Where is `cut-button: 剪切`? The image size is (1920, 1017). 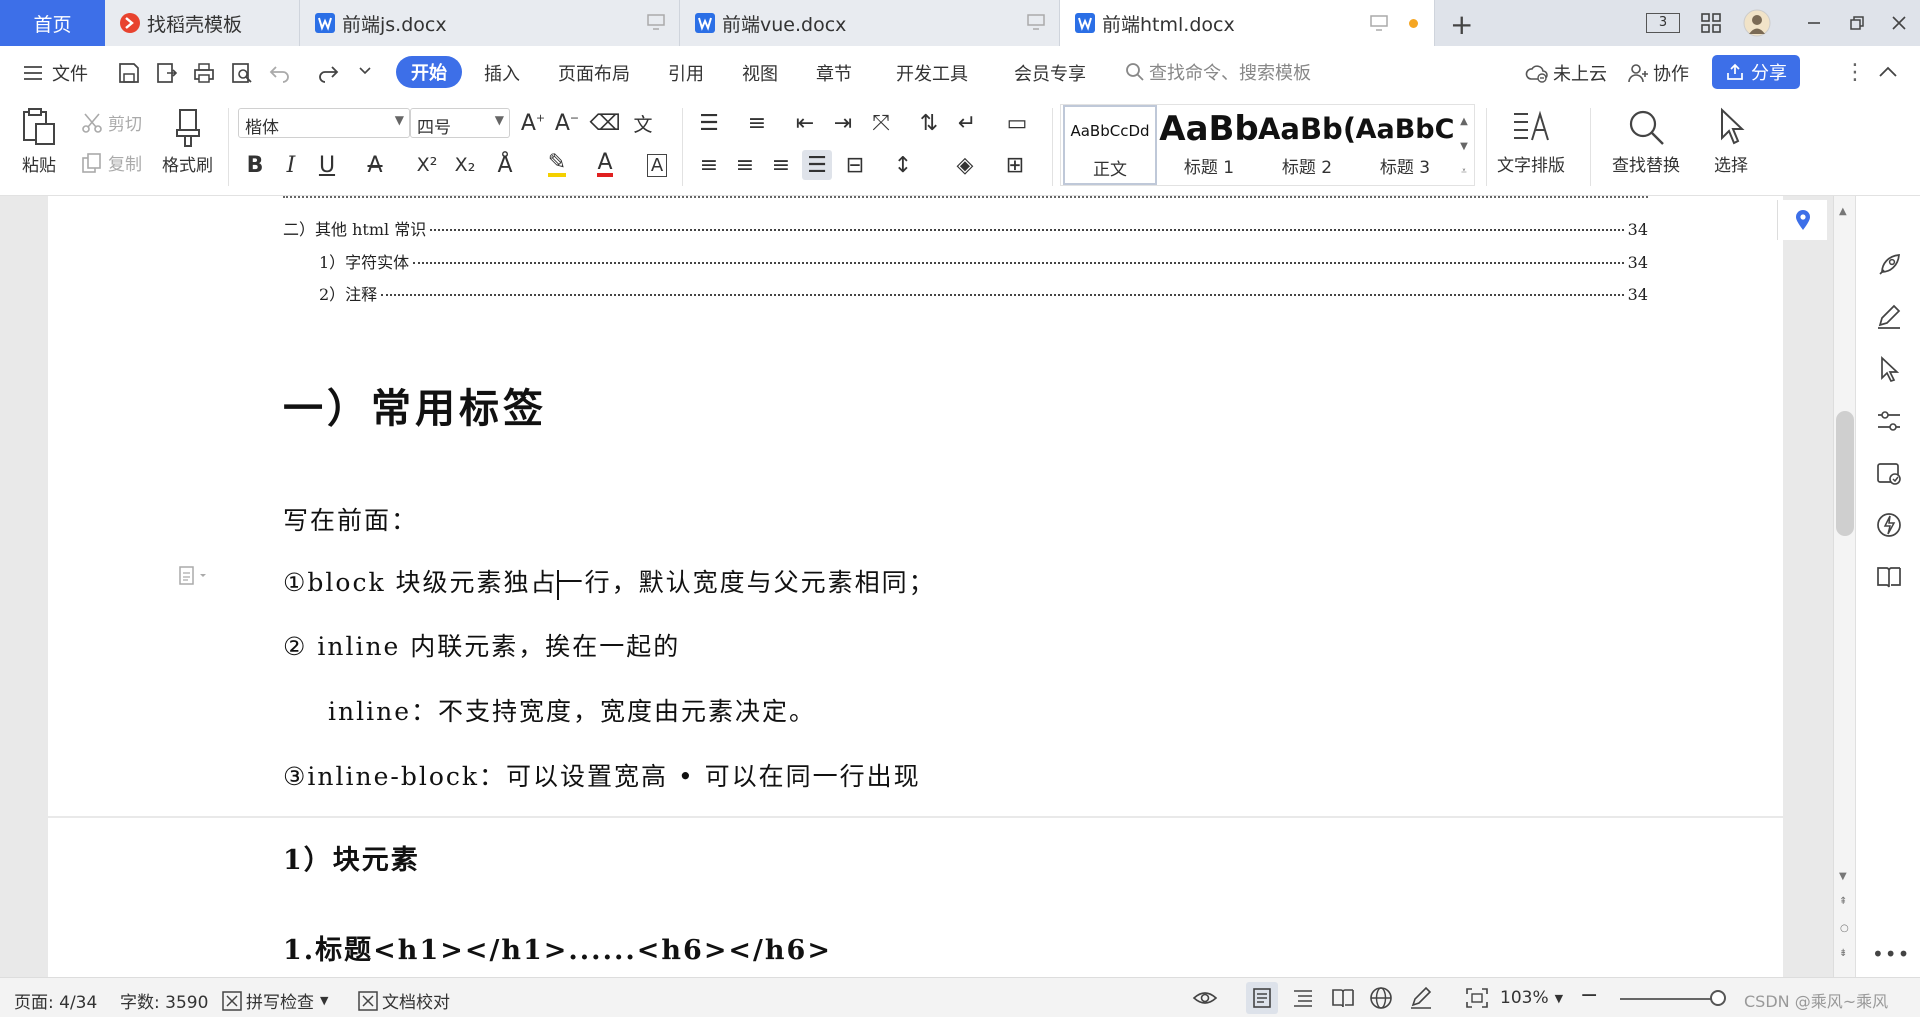 cut-button: 剪切 is located at coordinates (111, 122).